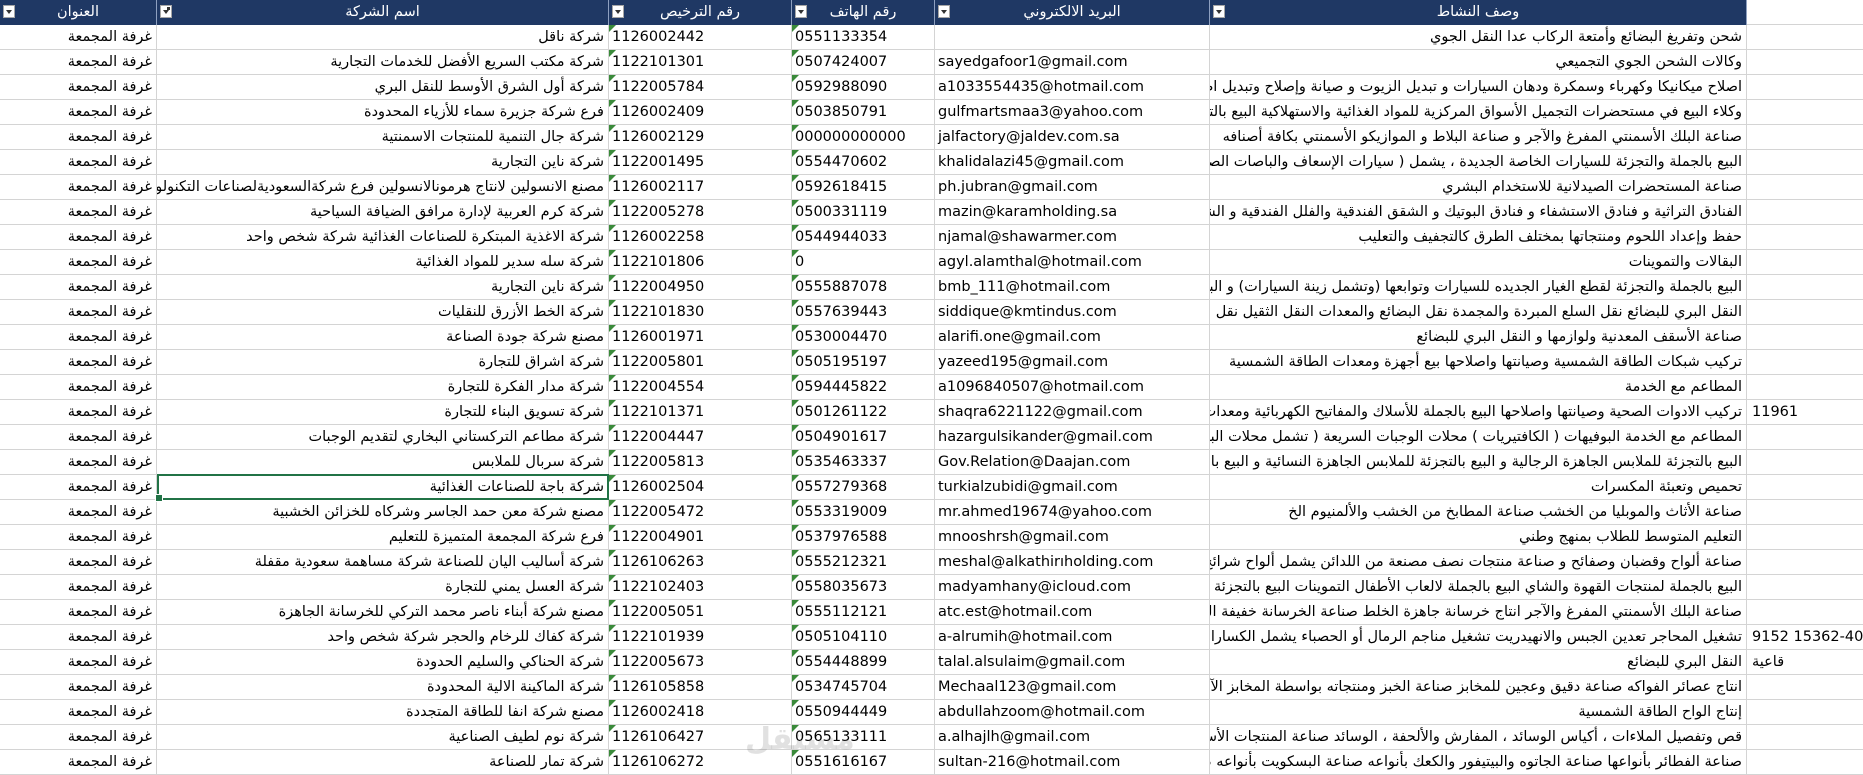 The image size is (1863, 775). I want to click on cell-license: 1122004950, so click(700, 287).